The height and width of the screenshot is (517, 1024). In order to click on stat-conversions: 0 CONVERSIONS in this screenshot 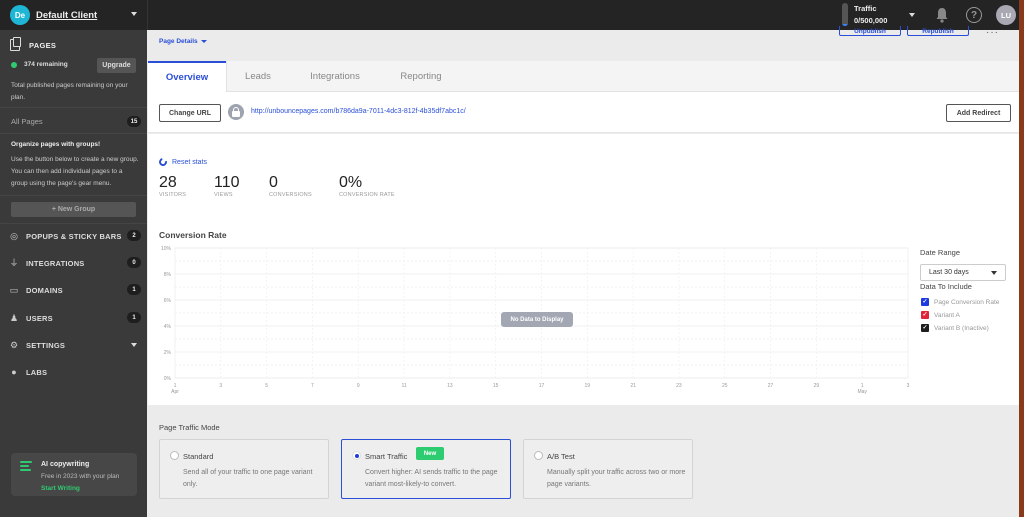, I will do `click(290, 186)`.